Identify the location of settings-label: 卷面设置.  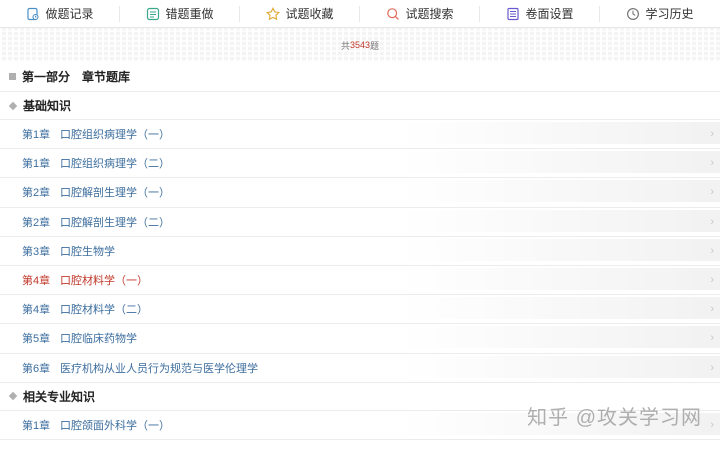
(549, 14).